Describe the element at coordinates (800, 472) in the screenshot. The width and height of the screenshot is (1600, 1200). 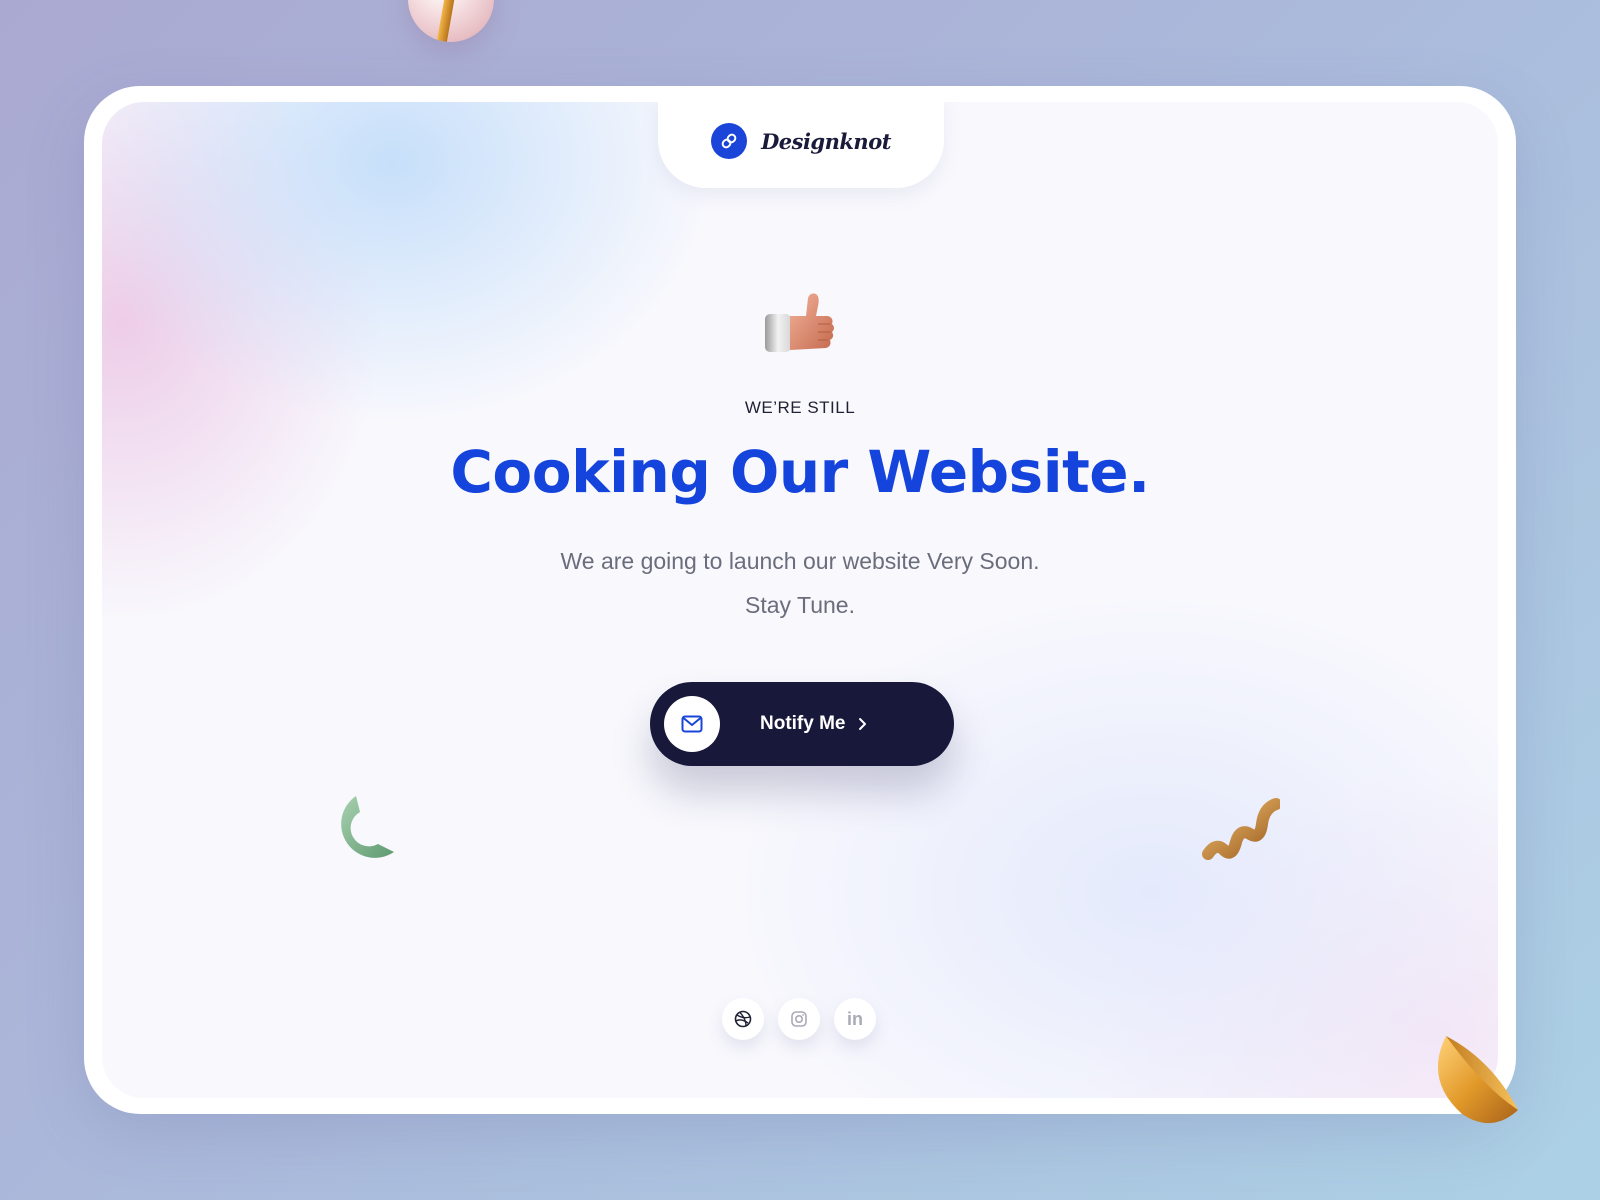
I see `page-title: Cooking Our Website.` at that location.